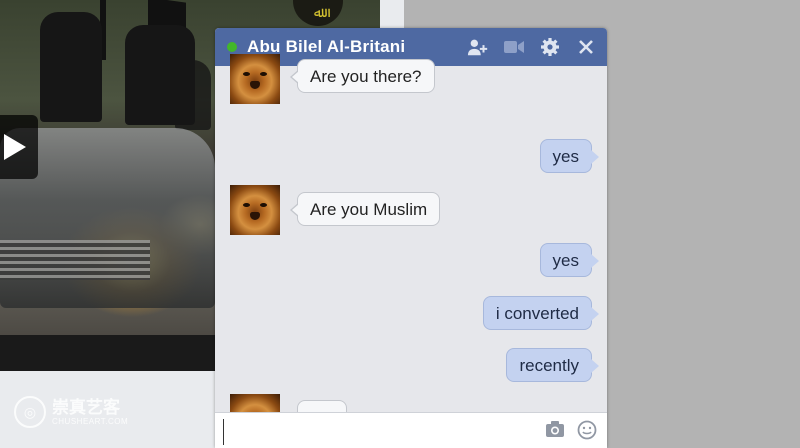 This screenshot has width=800, height=448. I want to click on message-bubble-outgoing: i converted, so click(541, 313).